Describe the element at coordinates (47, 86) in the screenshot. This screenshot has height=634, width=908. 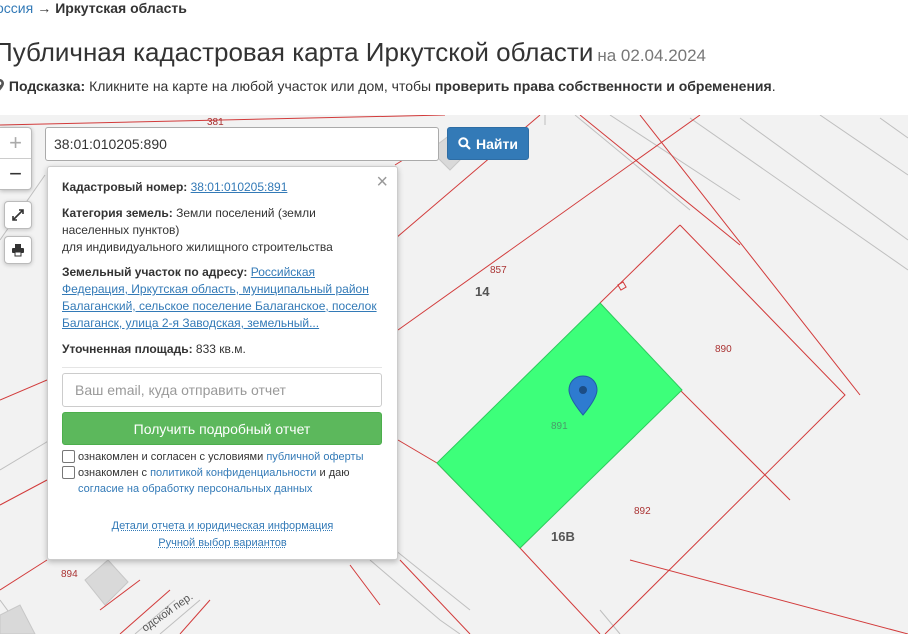
I see `hint-label: Подсказка:` at that location.